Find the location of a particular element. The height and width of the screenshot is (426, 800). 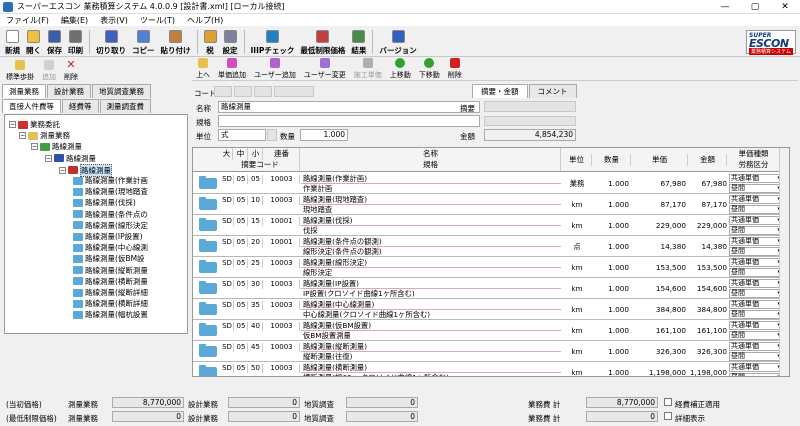

toolbar-button-paste: 貼り付け is located at coordinates (176, 42).